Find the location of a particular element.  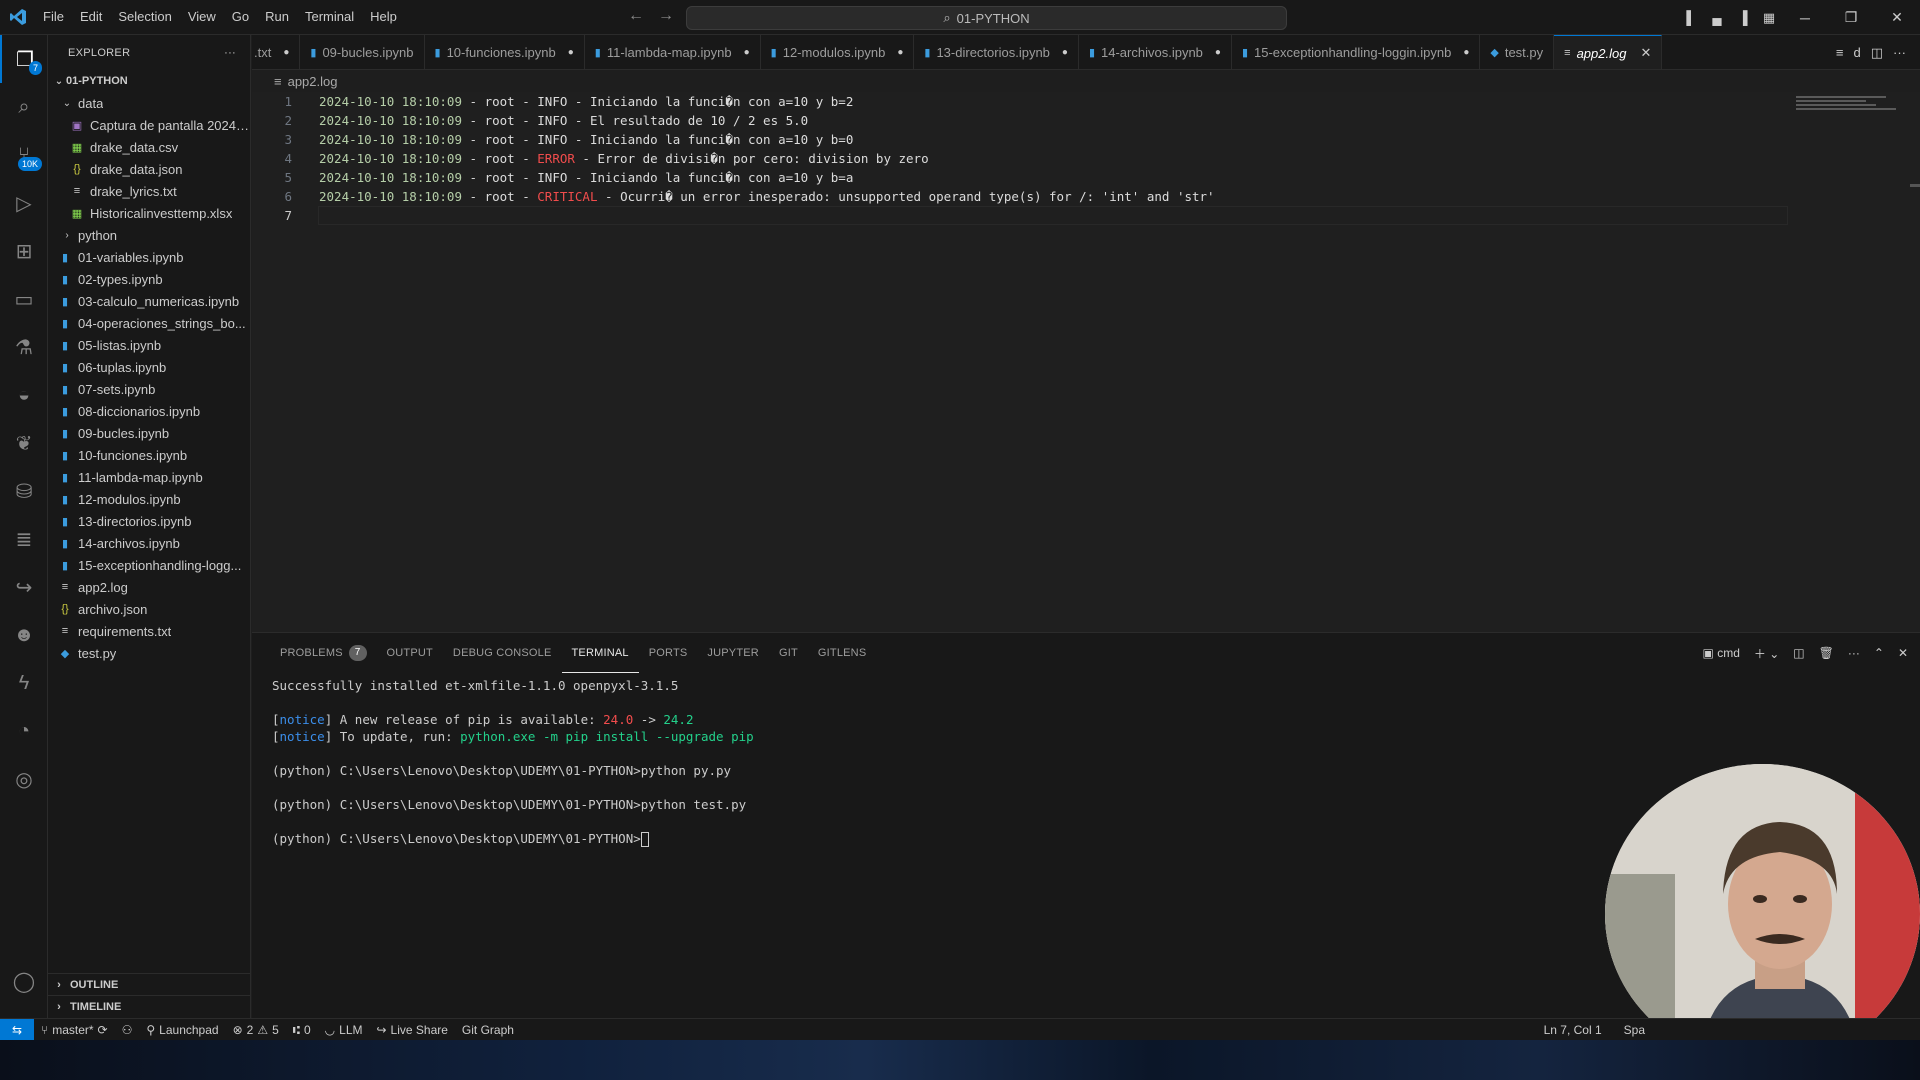

editor-tab: ◆ test.py is located at coordinates (1517, 52).